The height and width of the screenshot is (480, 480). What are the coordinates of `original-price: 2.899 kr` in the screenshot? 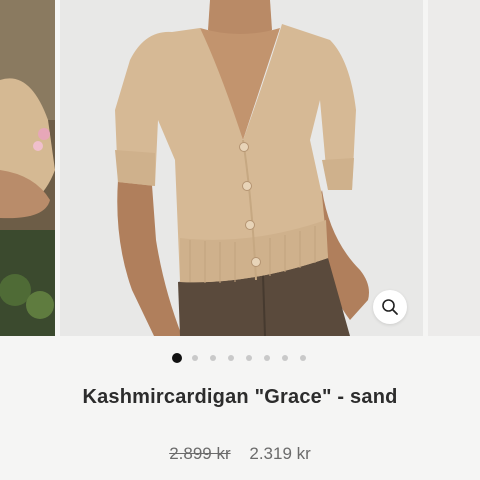 It's located at (200, 453).